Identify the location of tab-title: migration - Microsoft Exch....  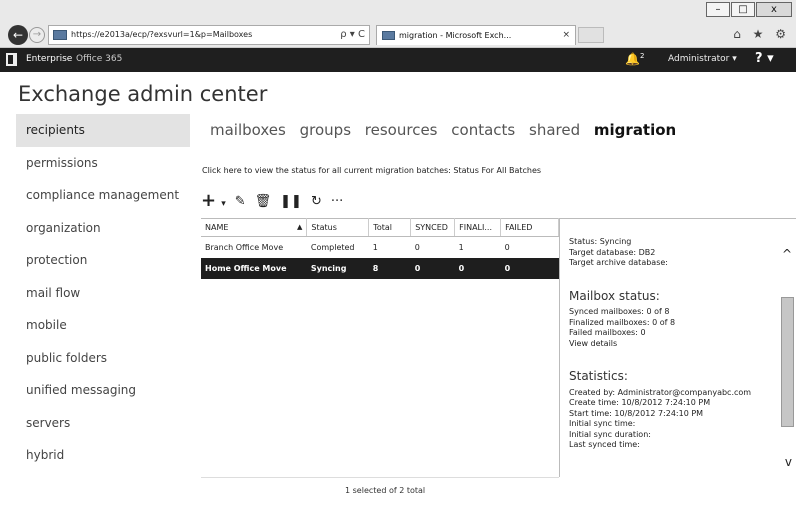
(455, 35).